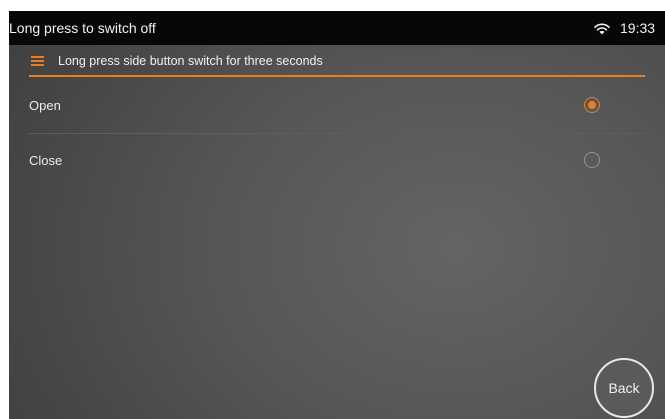 The image size is (665, 419). Describe the element at coordinates (45, 105) in the screenshot. I see `option-open-label: Open` at that location.